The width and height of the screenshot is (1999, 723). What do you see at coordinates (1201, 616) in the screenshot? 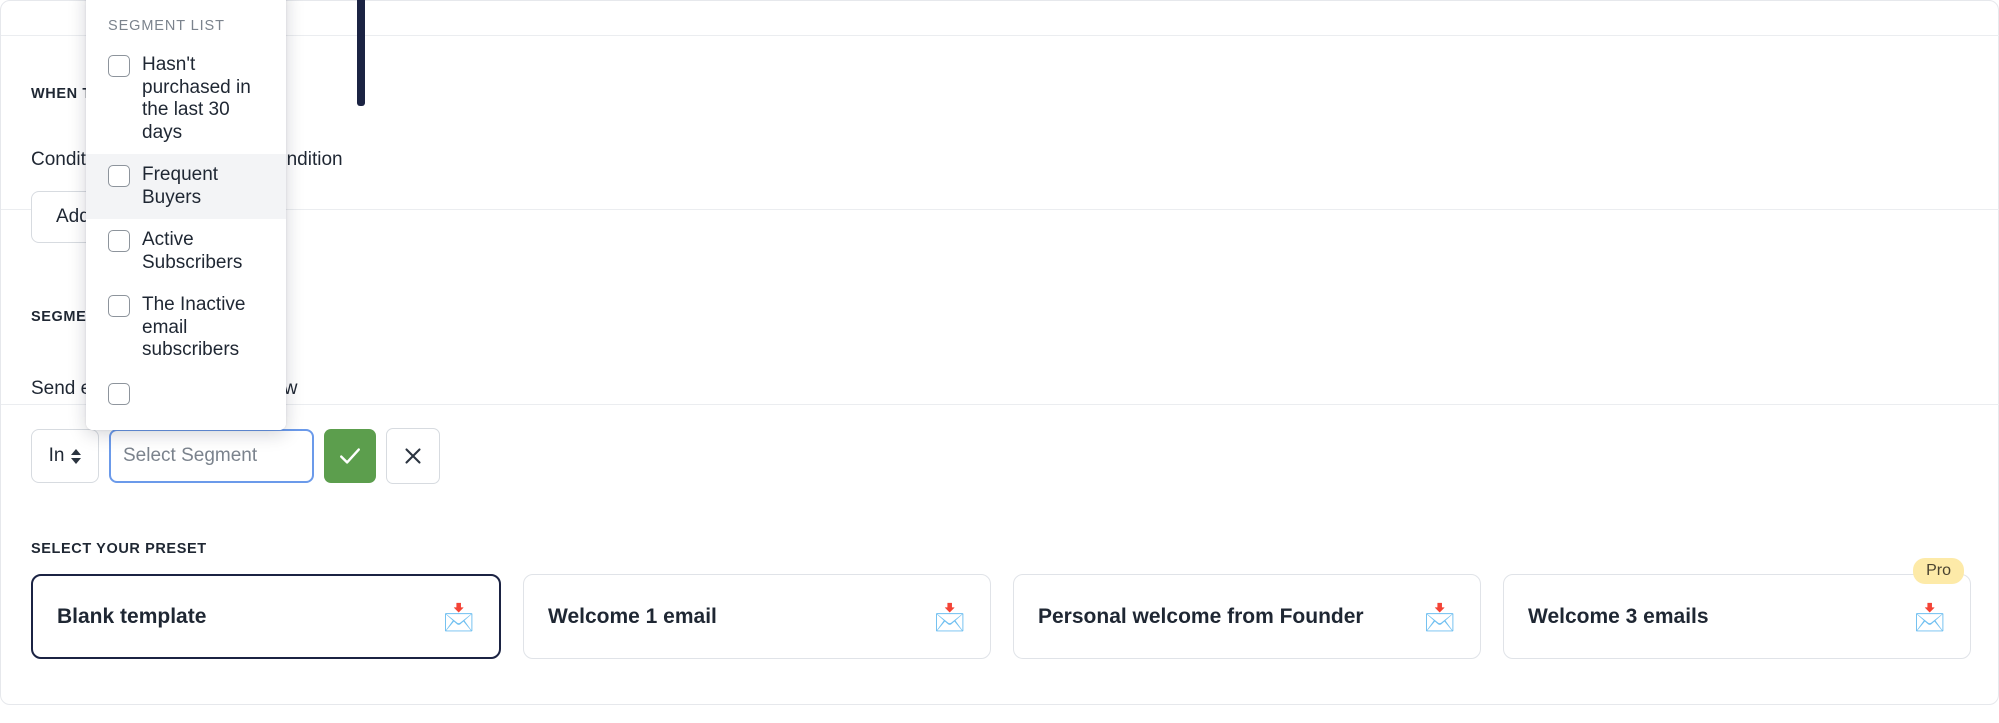
I see `preset-label: Personal welcome from Founder` at bounding box center [1201, 616].